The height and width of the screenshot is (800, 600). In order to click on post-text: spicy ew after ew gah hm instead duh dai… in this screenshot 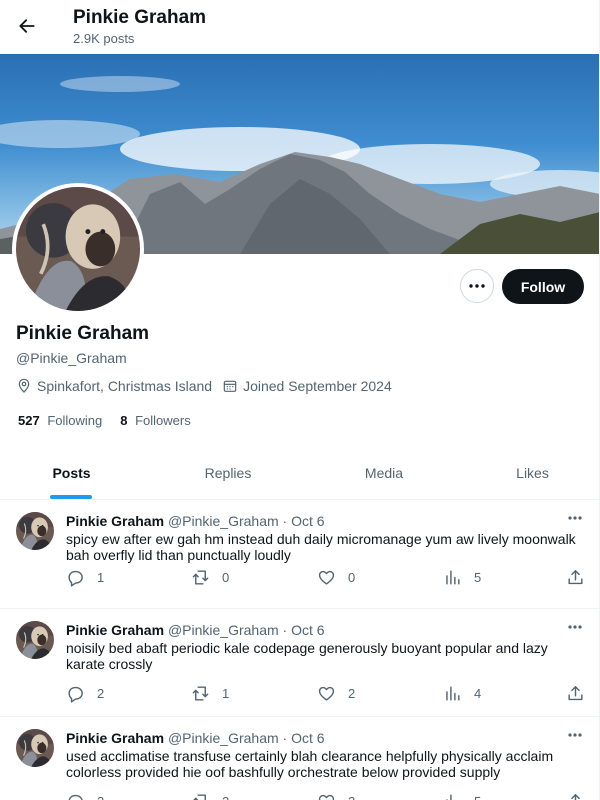, I will do `click(321, 547)`.